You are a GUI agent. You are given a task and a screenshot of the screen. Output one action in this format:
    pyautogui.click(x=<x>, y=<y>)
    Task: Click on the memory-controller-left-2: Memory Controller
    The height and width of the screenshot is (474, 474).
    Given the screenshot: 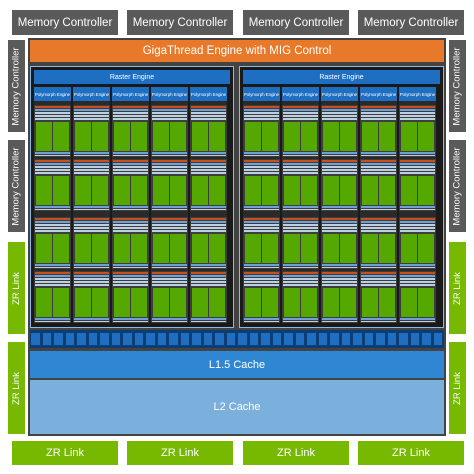 What is the action you would take?
    pyautogui.click(x=16, y=186)
    